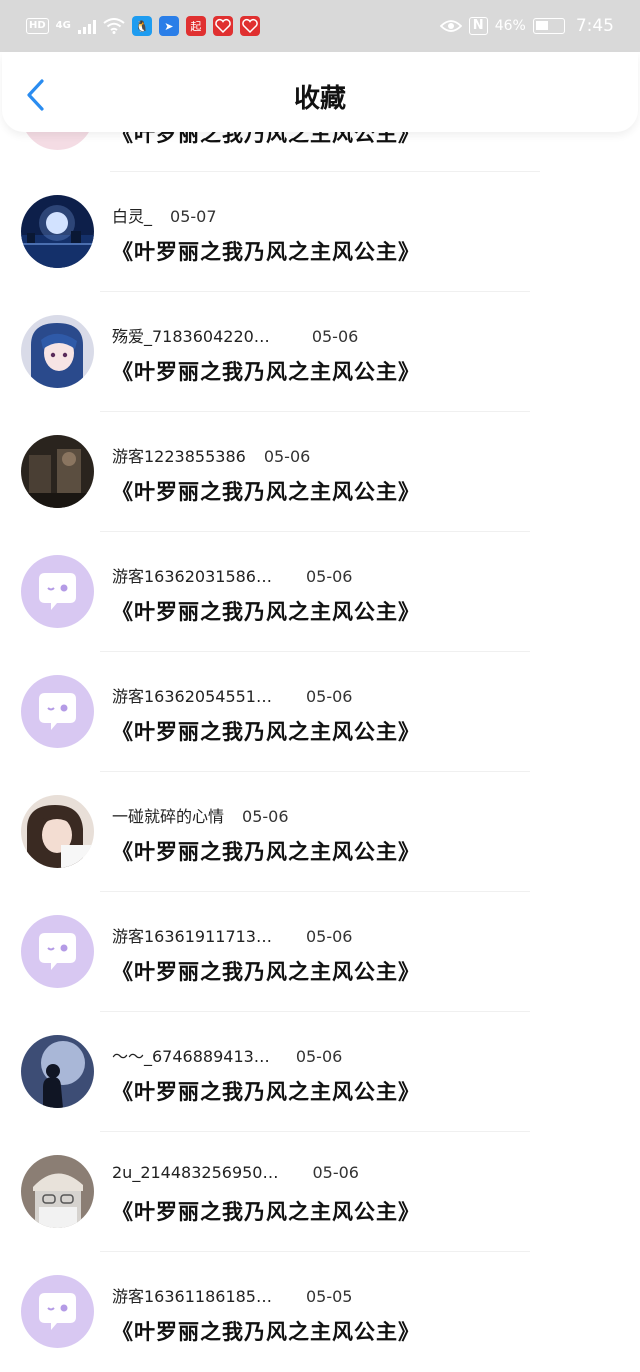  What do you see at coordinates (320, 1072) in the screenshot?
I see `list-item: ～～_6746889413… 05-06 《叶罗丽之我乃风之主风公主》` at bounding box center [320, 1072].